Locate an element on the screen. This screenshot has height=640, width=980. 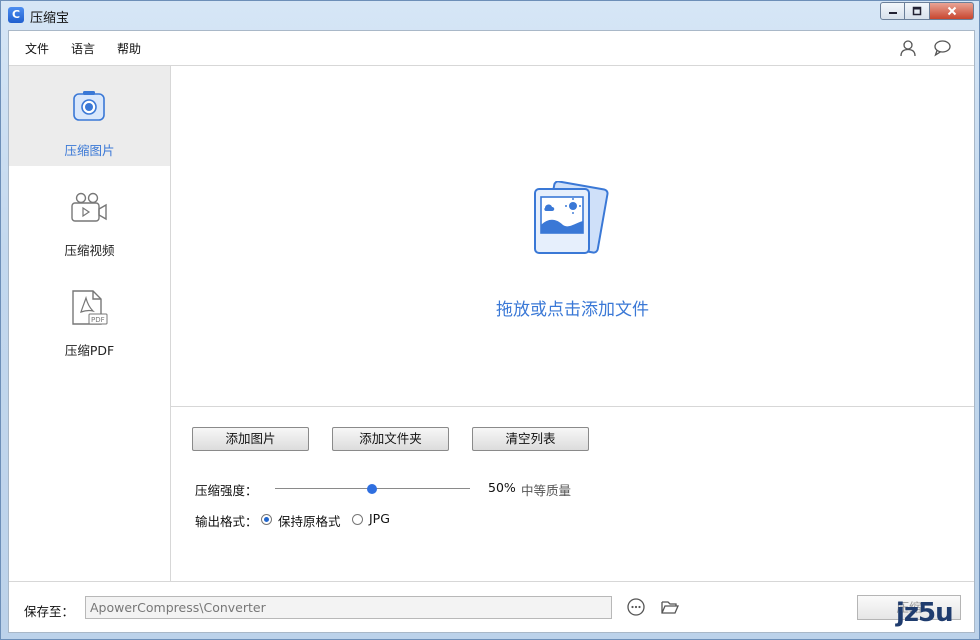
menu-file: 文件 is located at coordinates (37, 48).